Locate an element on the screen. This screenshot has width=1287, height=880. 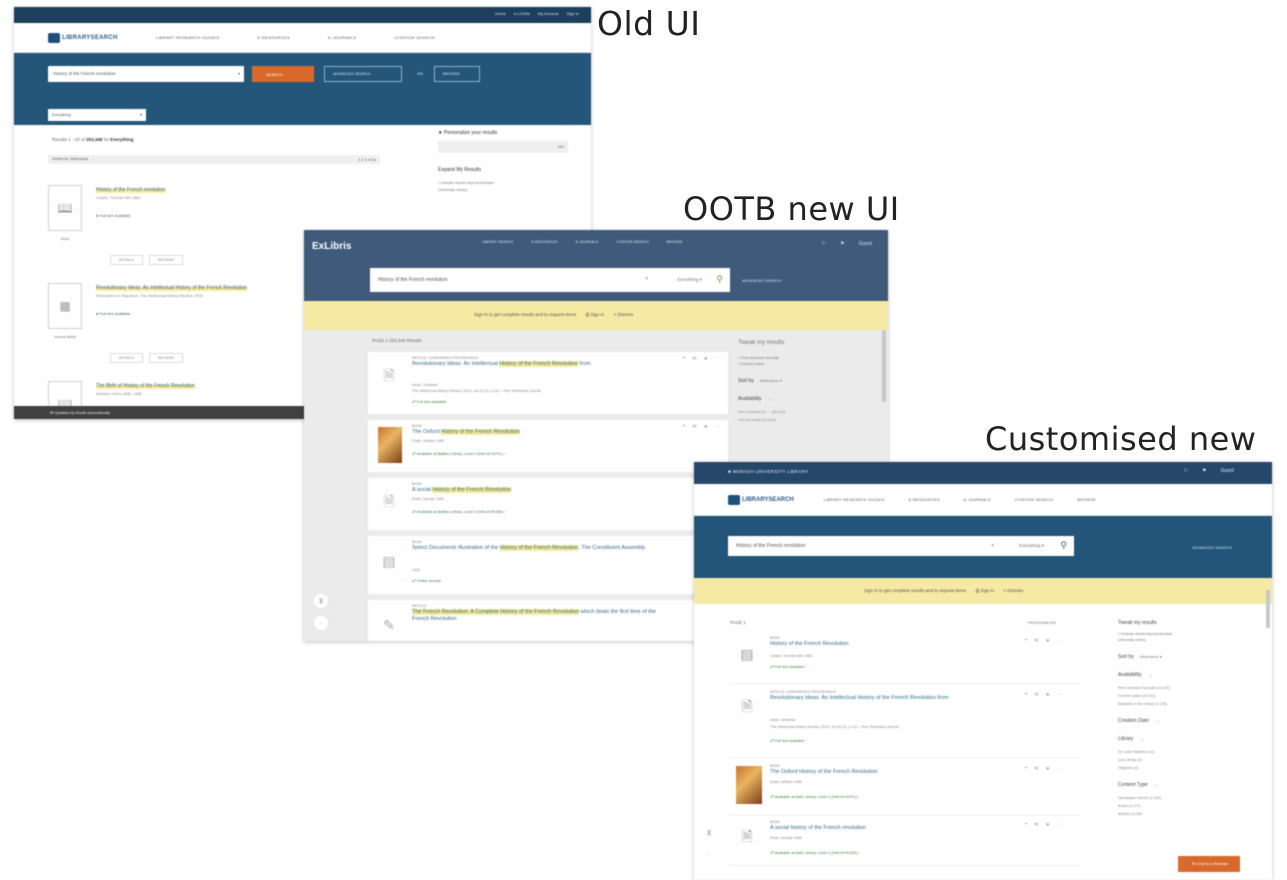
ootb-facet-option: Peer reviewed (1) … (24,123) is located at coordinates (808, 412).